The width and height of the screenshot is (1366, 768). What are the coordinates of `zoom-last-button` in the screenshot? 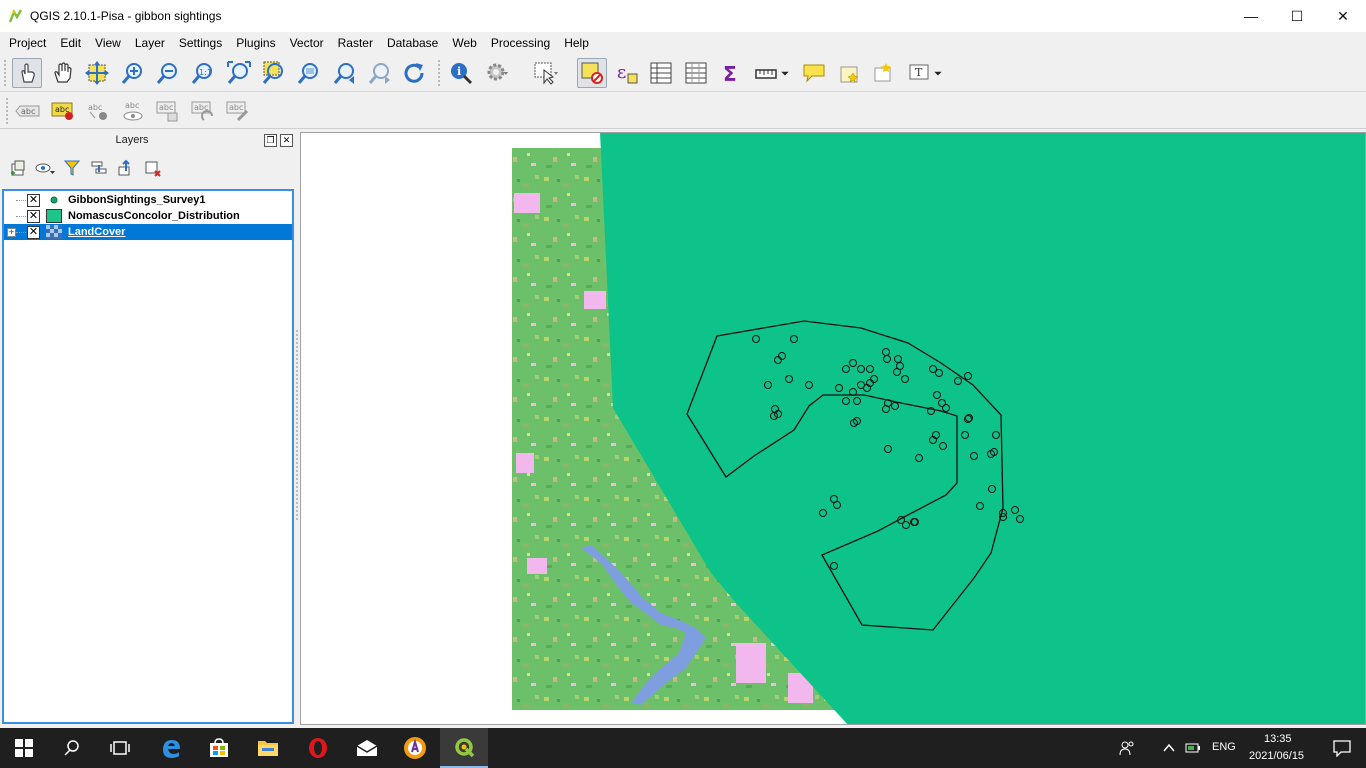 It's located at (345, 73).